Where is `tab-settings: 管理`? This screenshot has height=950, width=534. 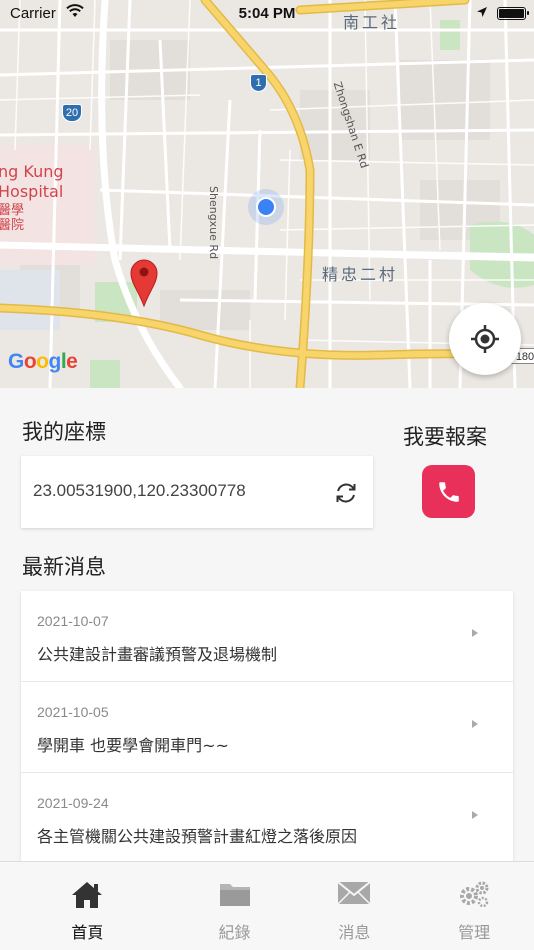 tab-settings: 管理 is located at coordinates (474, 906).